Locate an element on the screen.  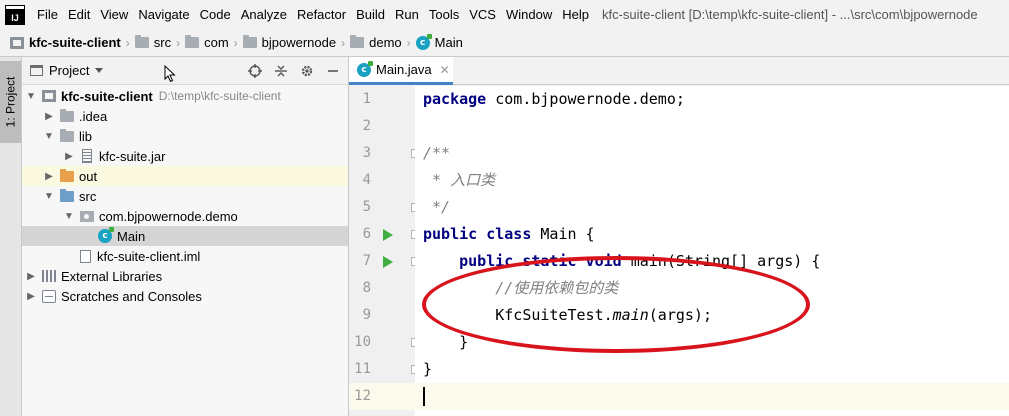
breadcrumb-label: bjpowernode is located at coordinates (299, 42).